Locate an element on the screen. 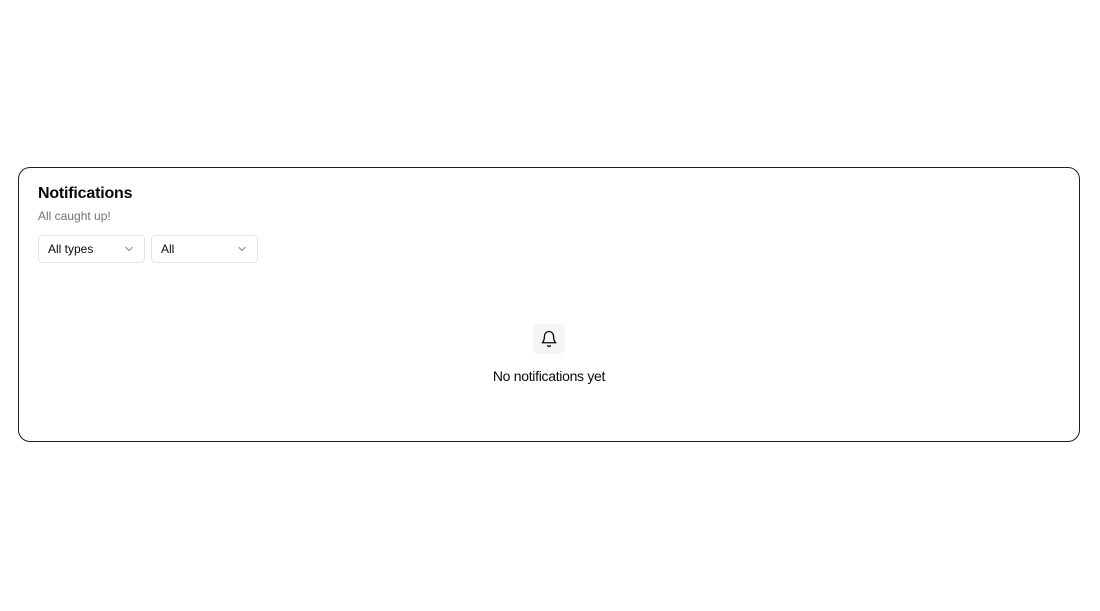 The width and height of the screenshot is (1100, 611). type-filter-select: All types is located at coordinates (91, 249).